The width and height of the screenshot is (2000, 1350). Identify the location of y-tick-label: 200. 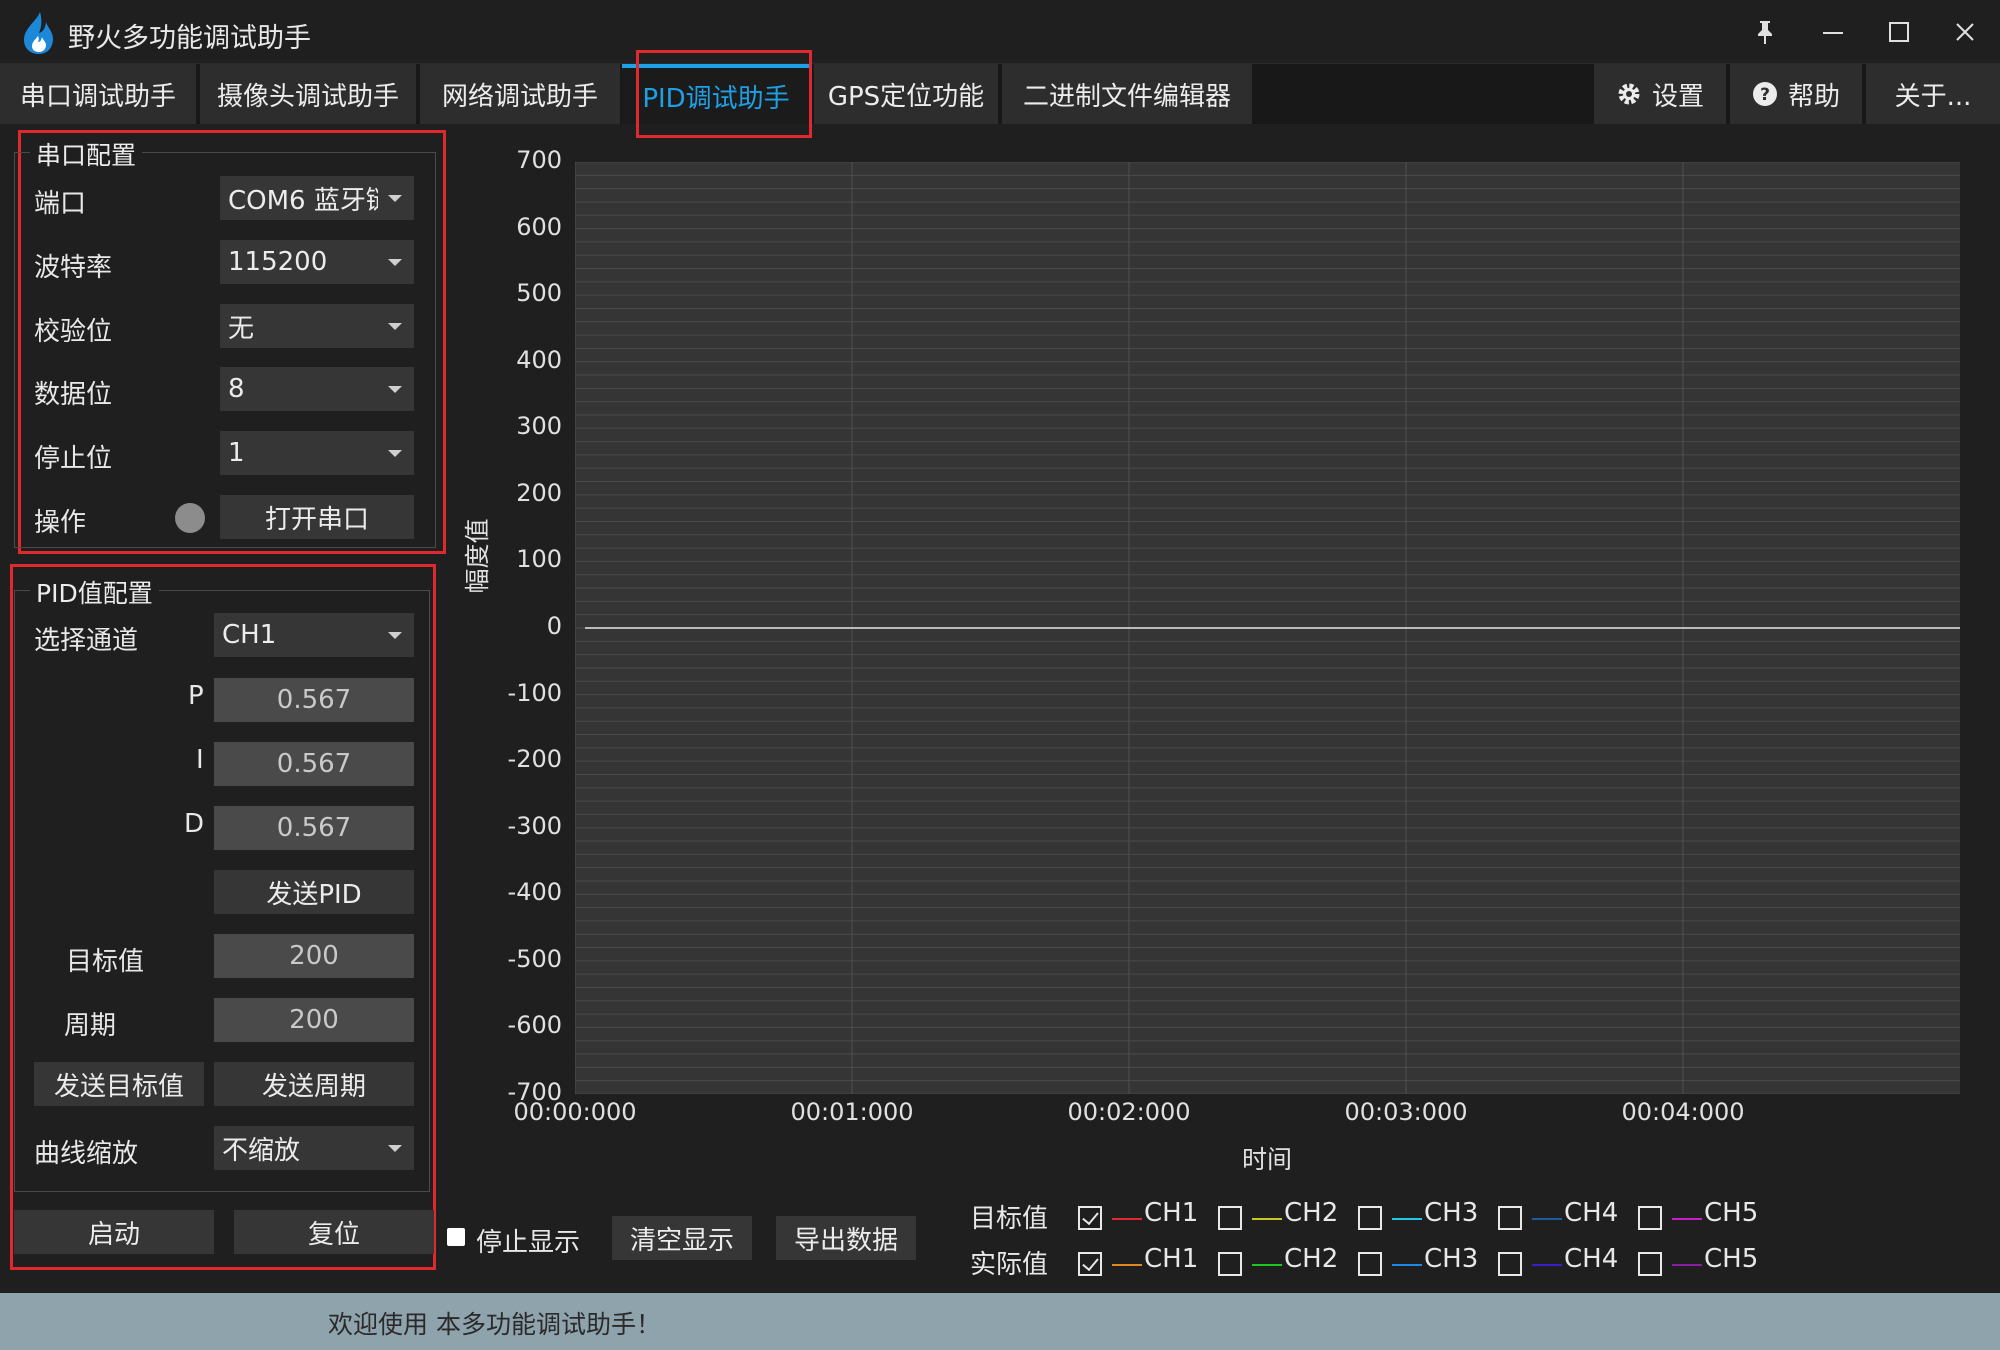
(539, 492).